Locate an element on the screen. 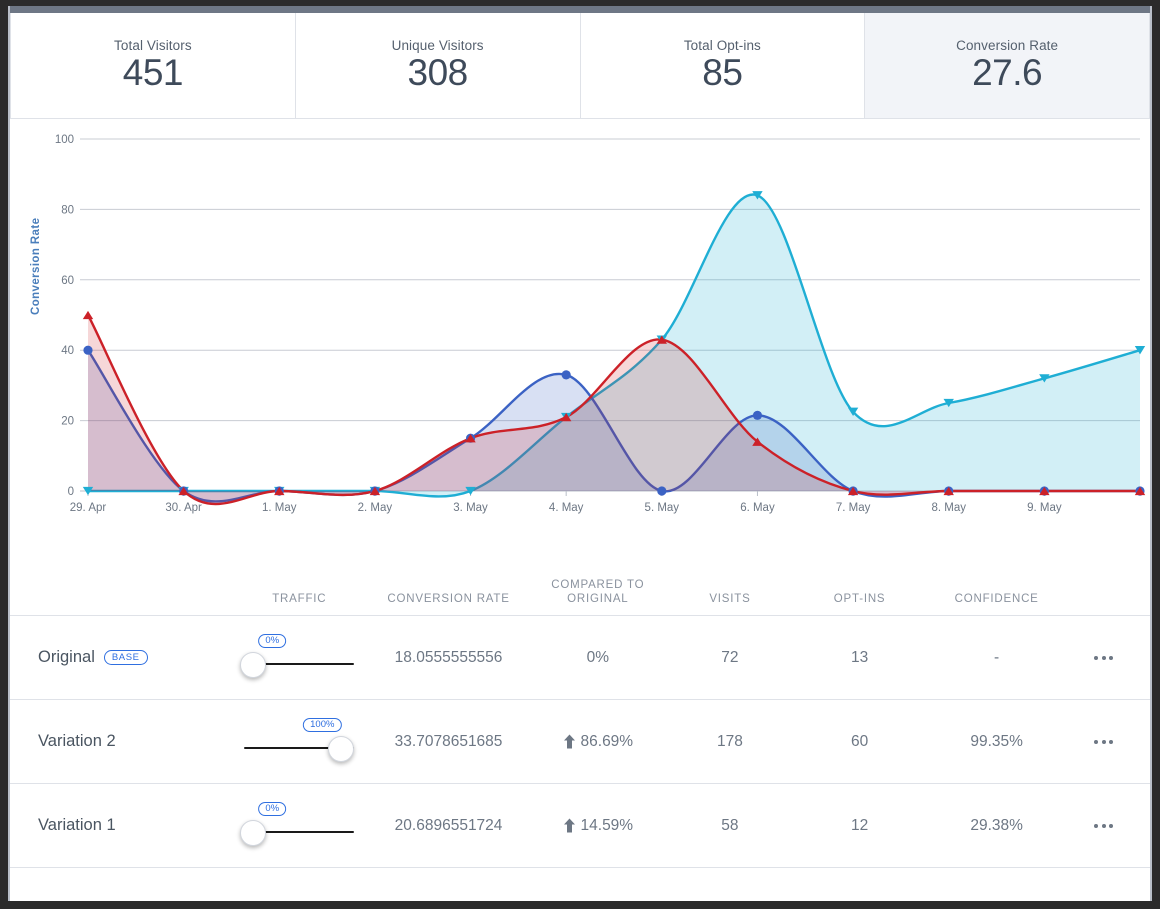 The width and height of the screenshot is (1160, 909). top-accent-bar is located at coordinates (580, 9).